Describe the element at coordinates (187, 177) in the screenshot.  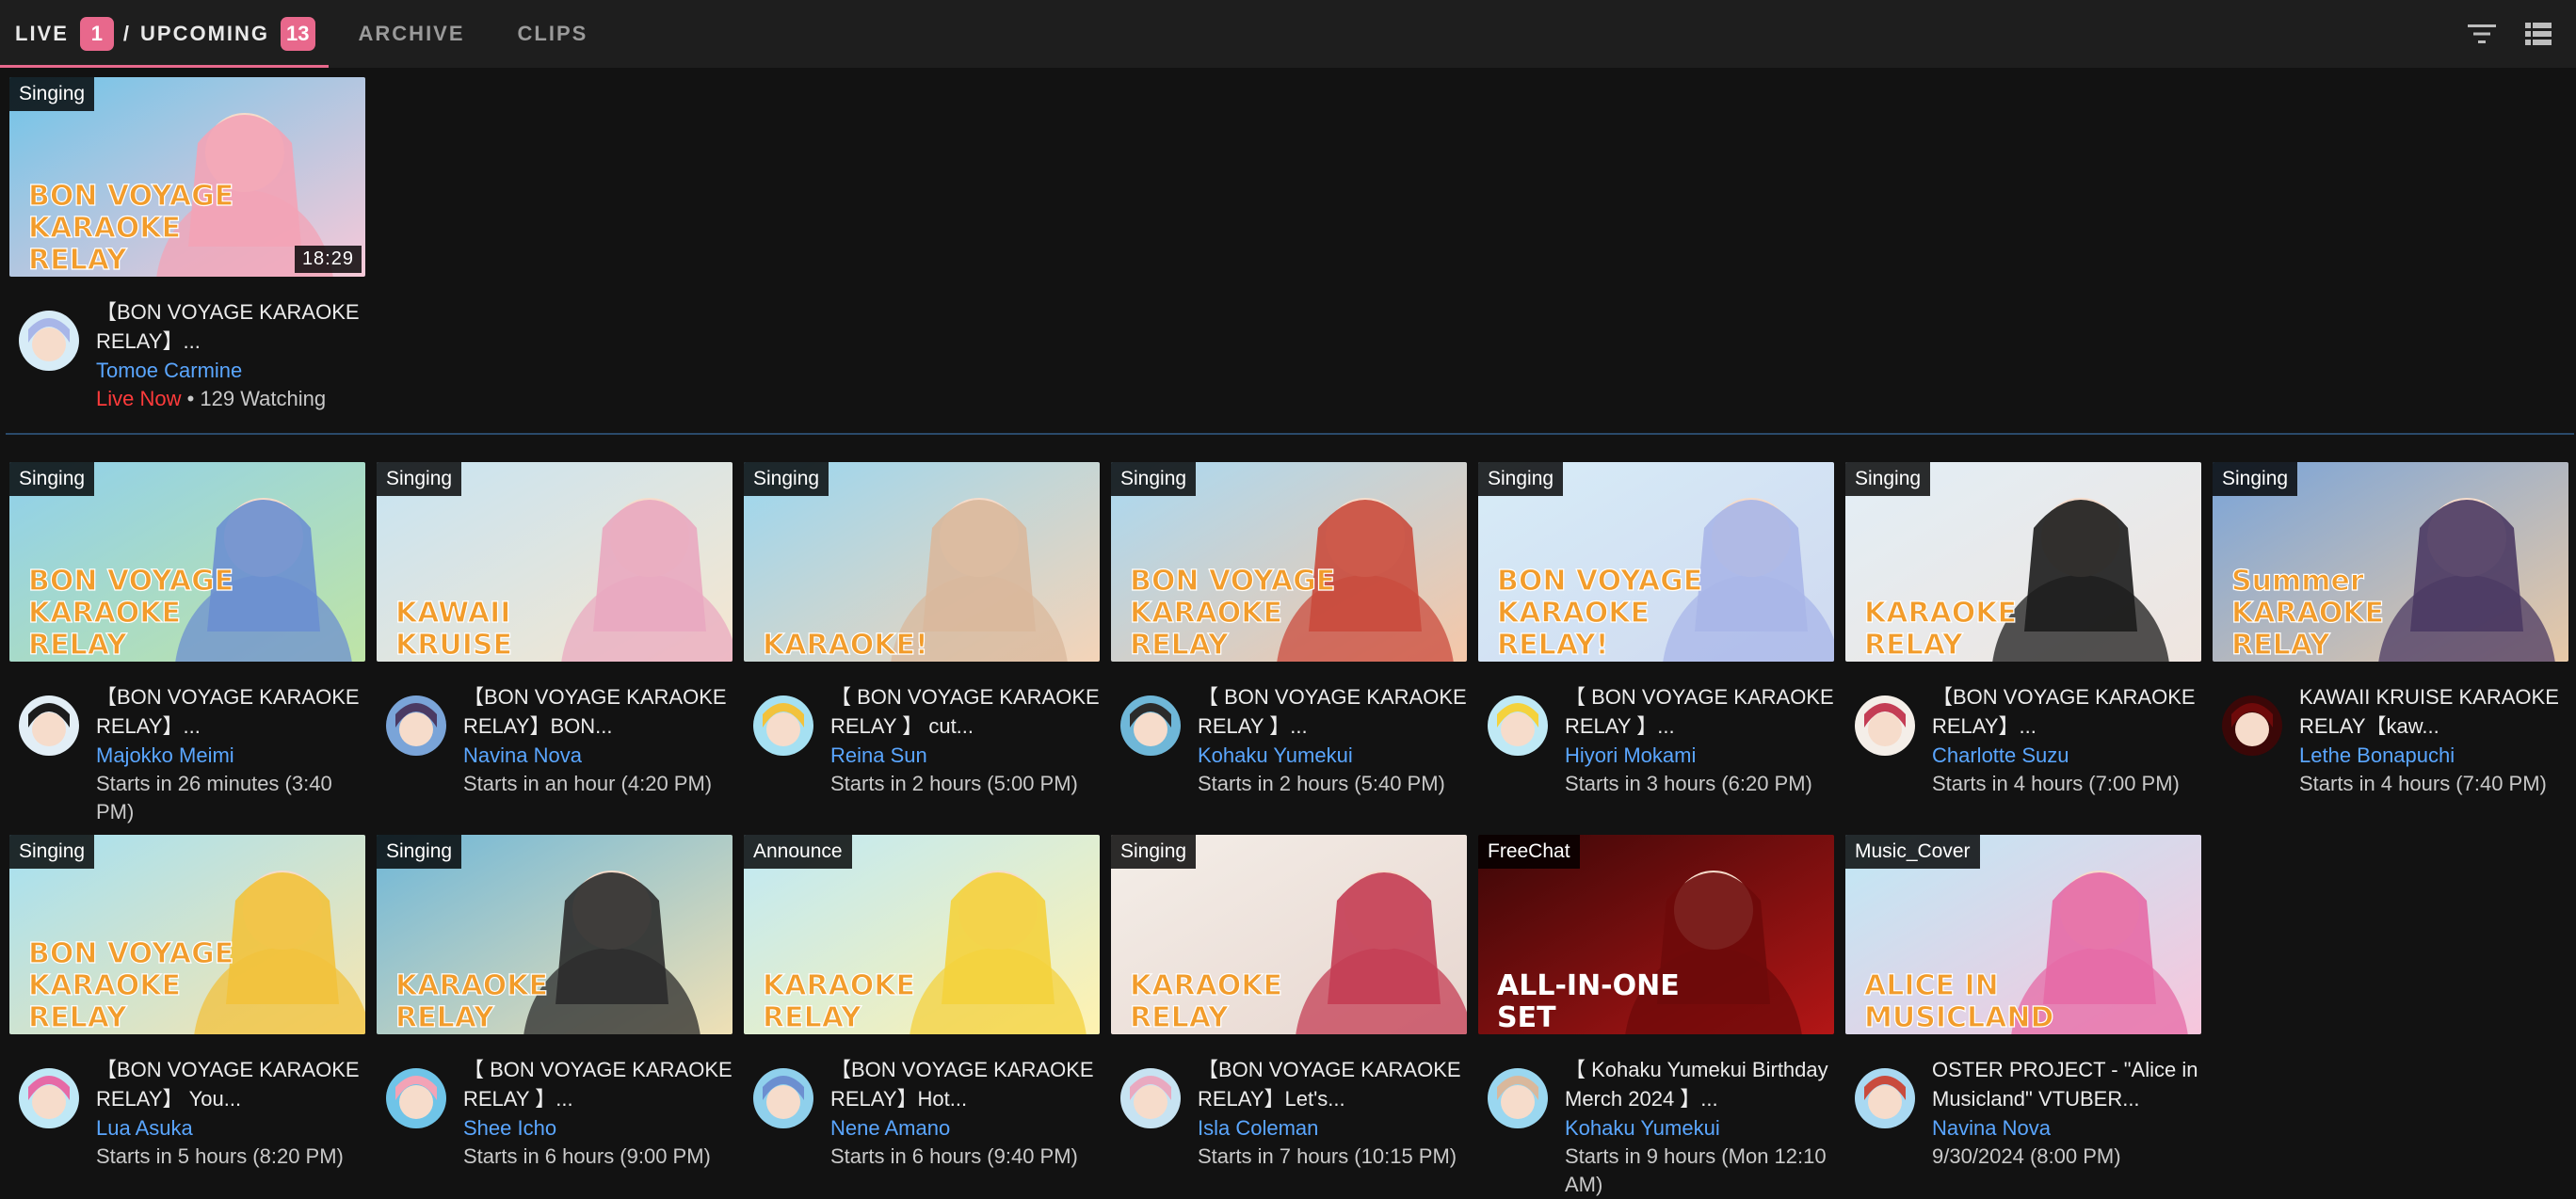
I see `video-thumbnail: BON VOYAGE KARAOKE RELAY Singing 18:29` at that location.